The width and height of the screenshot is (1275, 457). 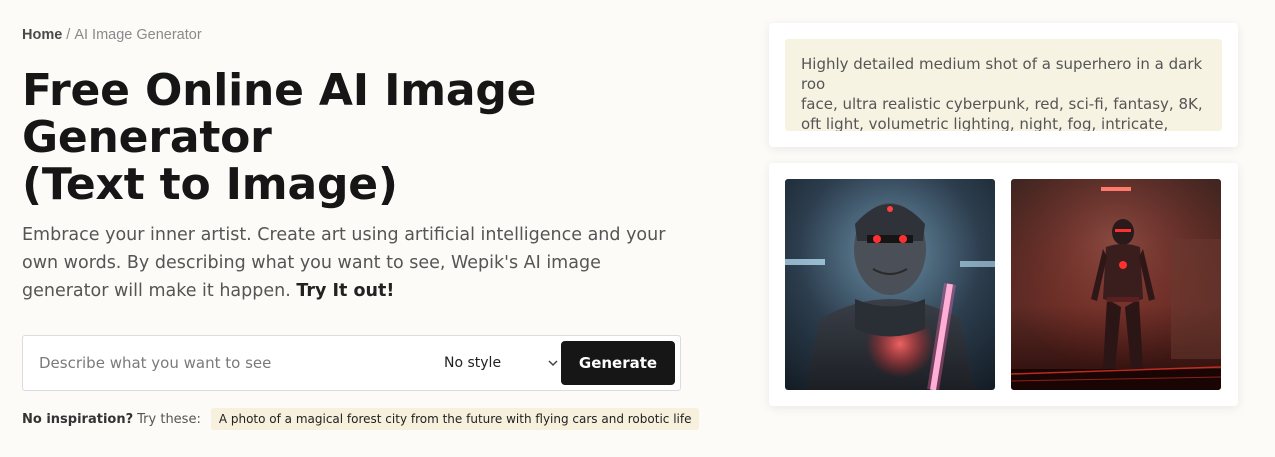 What do you see at coordinates (210, 184) in the screenshot?
I see `page-title-line-3: (Text to Image)` at bounding box center [210, 184].